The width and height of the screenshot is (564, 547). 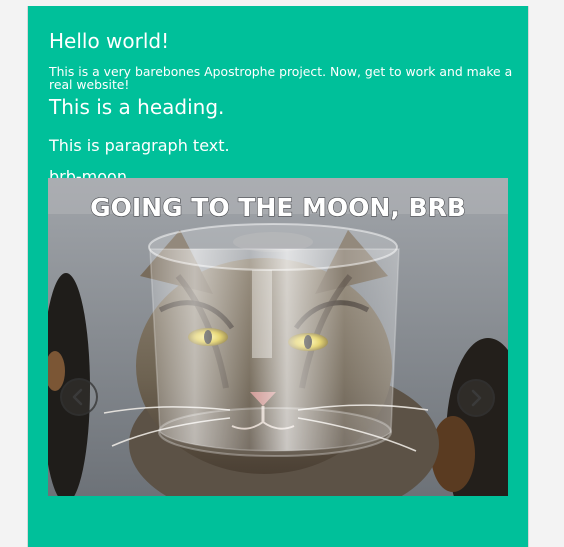 I want to click on image-caption-text: GOING TO THE MOON, BRB, so click(x=278, y=207).